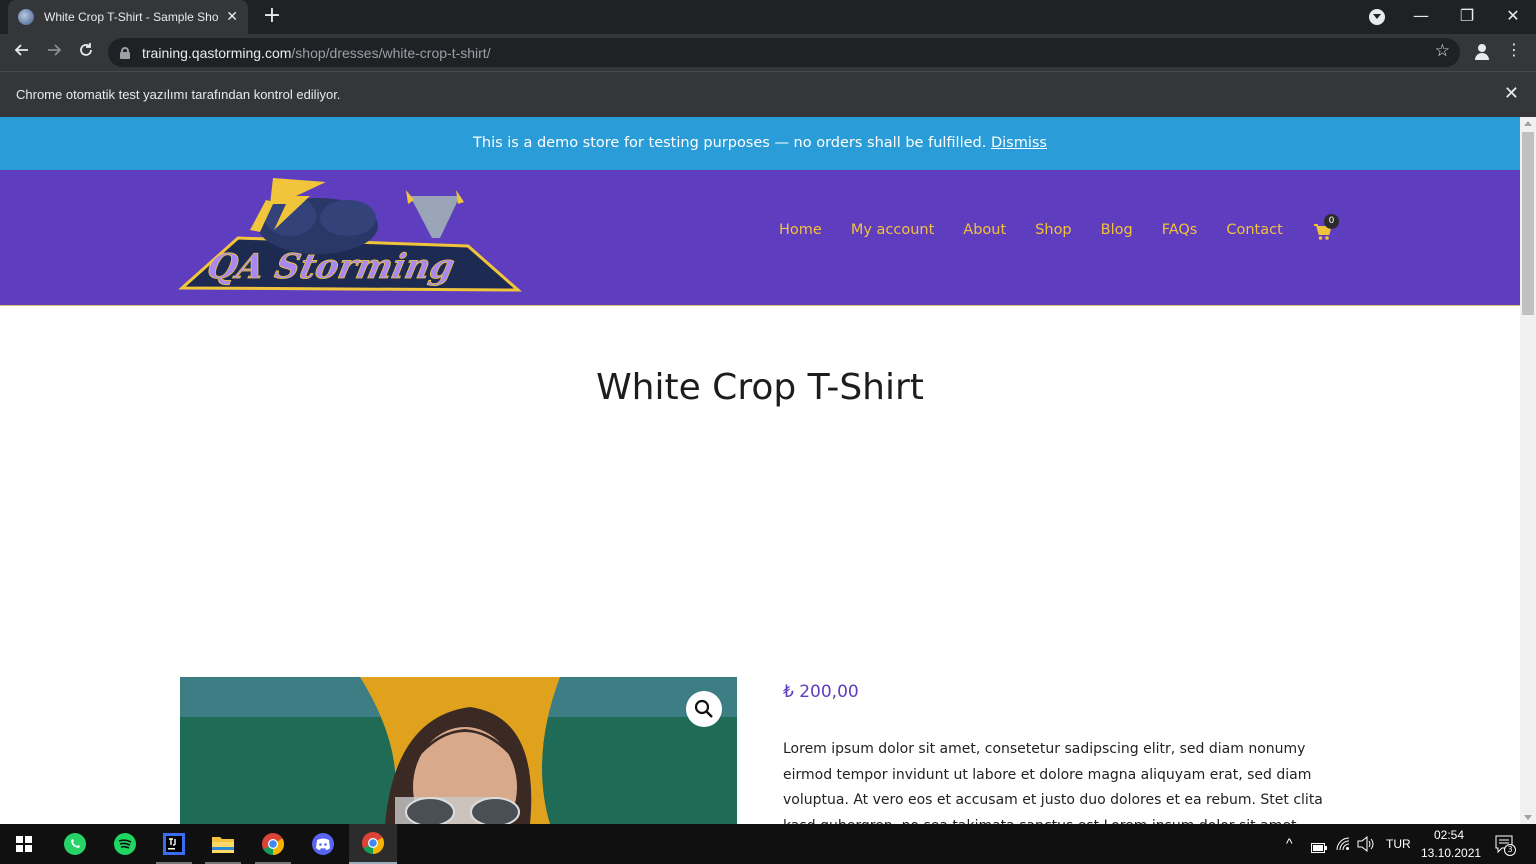 Image resolution: width=1536 pixels, height=864 pixels. I want to click on speaker-icon, so click(1366, 845).